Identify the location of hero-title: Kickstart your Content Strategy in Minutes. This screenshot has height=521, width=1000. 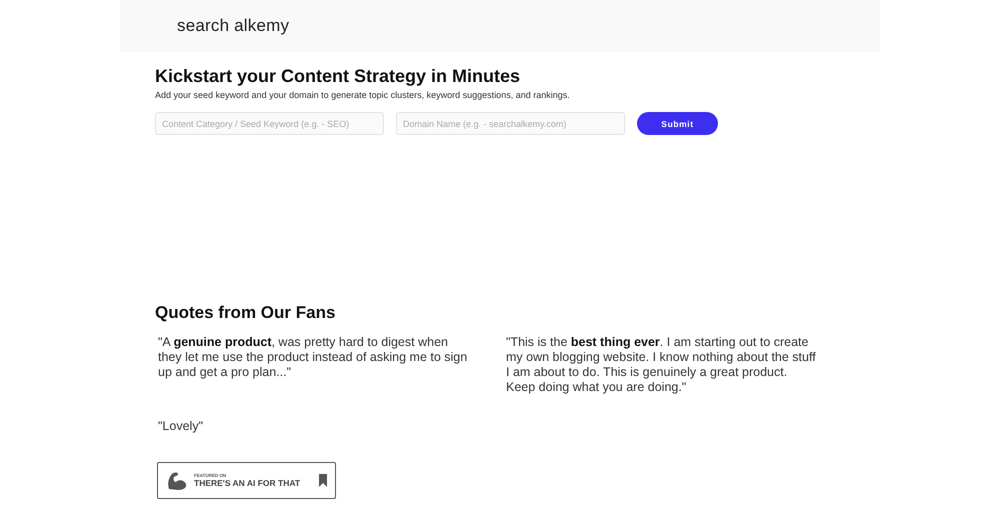
(338, 76).